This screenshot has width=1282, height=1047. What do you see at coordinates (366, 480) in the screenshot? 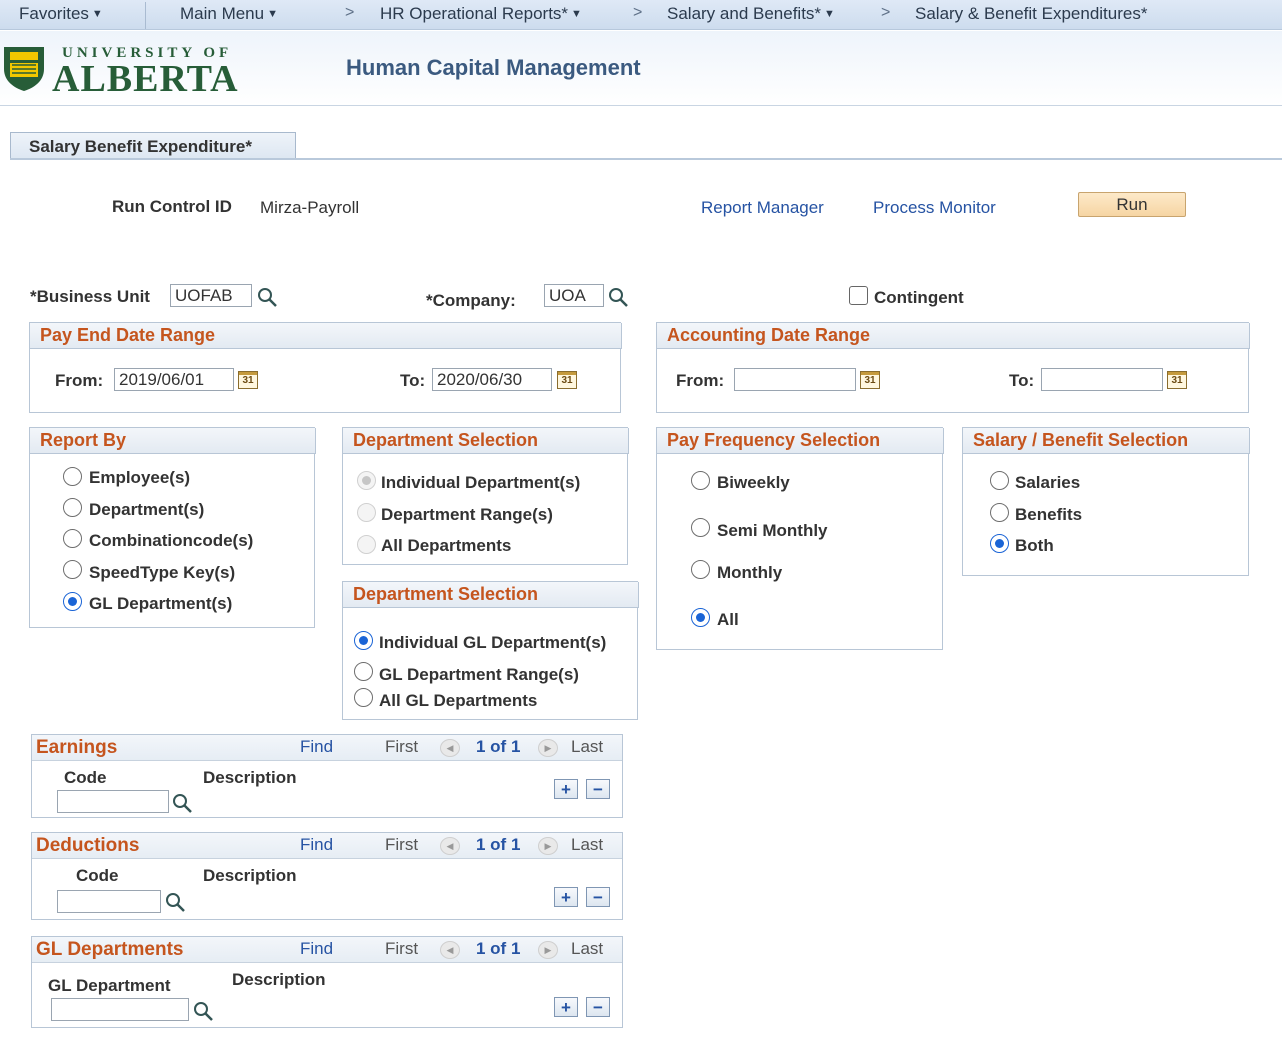
I see `radio-individual-department` at bounding box center [366, 480].